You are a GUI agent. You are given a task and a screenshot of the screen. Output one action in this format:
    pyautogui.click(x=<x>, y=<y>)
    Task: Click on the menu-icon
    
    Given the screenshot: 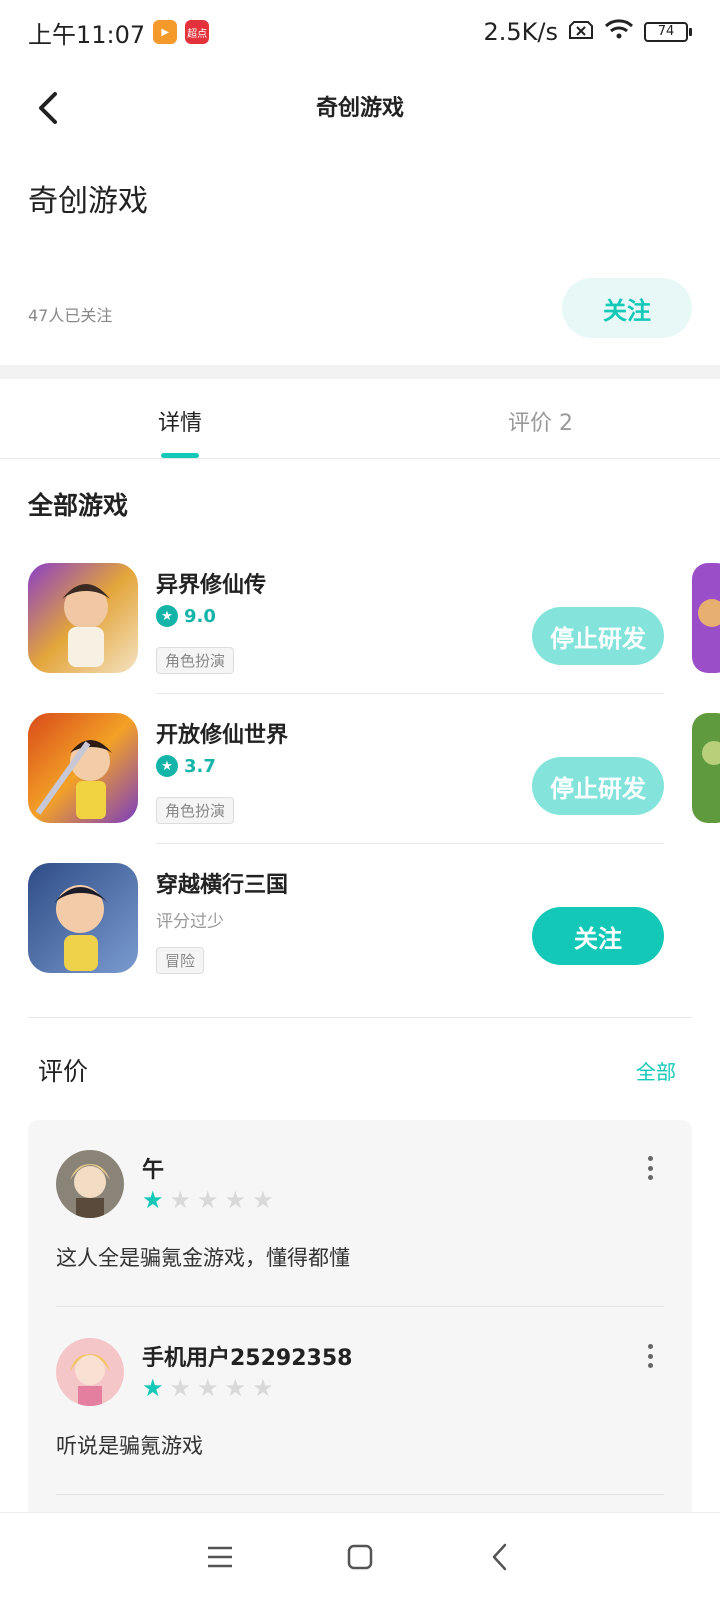 What is the action you would take?
    pyautogui.click(x=220, y=1556)
    